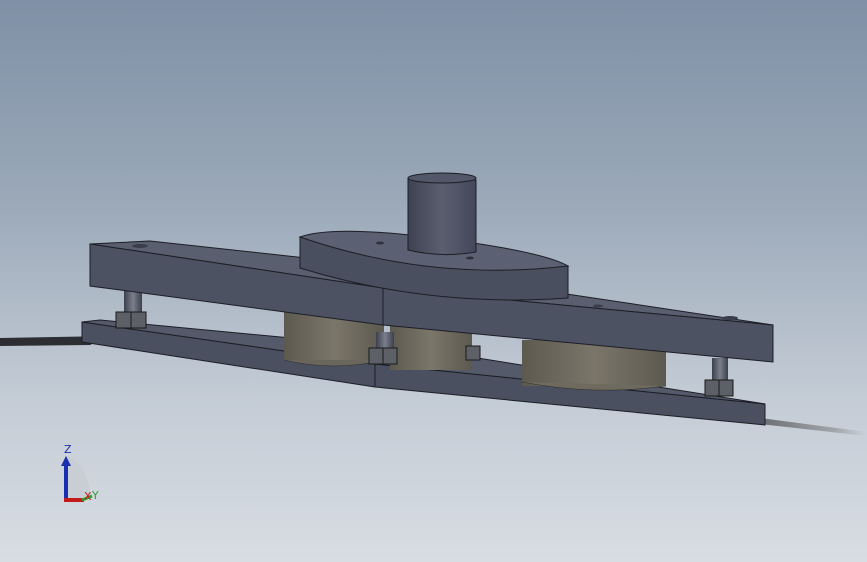  What do you see at coordinates (88, 496) in the screenshot?
I see `x-axis-label: X` at bounding box center [88, 496].